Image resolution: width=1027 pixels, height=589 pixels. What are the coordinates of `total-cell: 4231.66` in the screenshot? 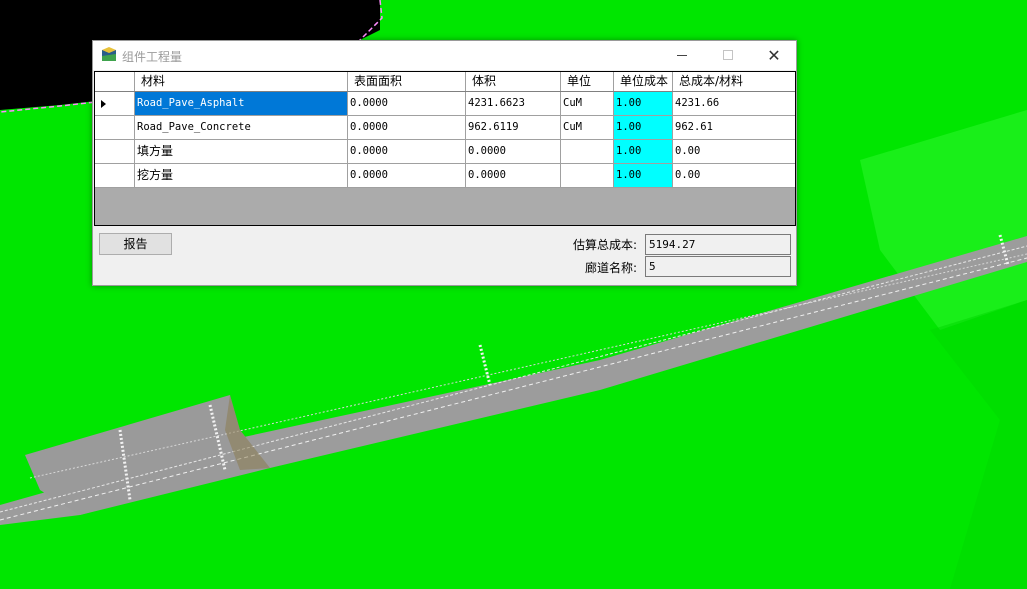 It's located at (734, 103).